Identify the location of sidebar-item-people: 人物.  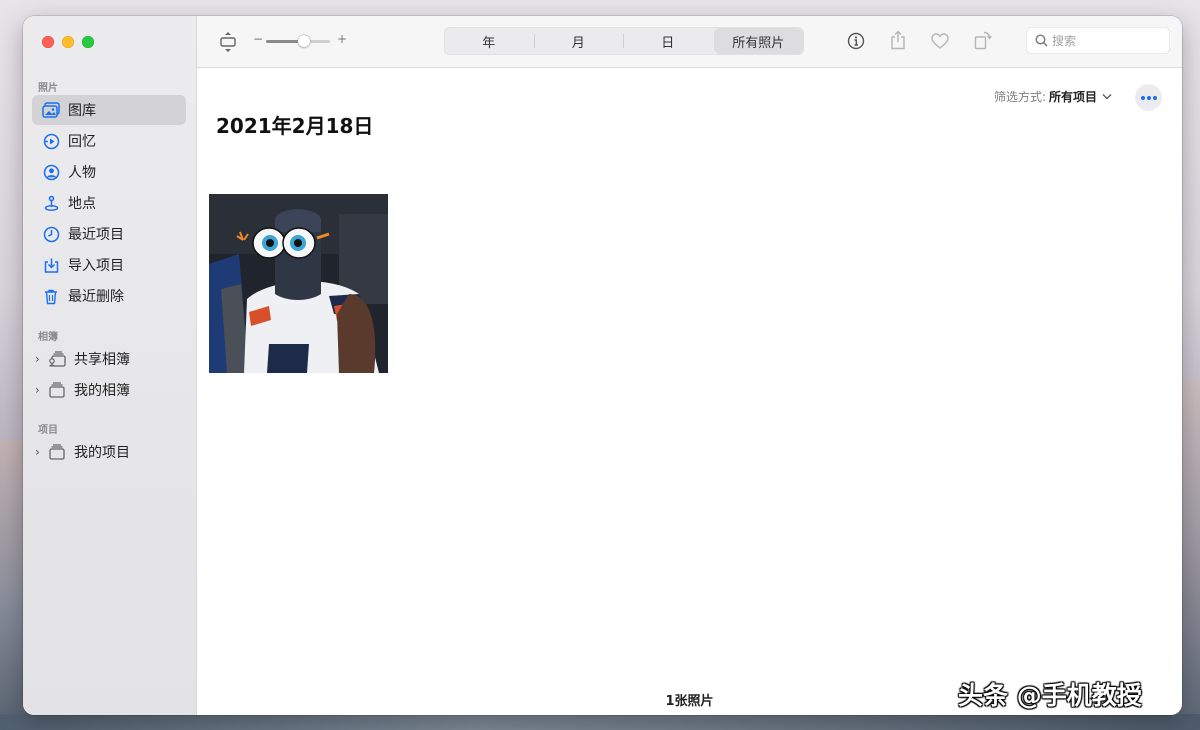
(109, 172).